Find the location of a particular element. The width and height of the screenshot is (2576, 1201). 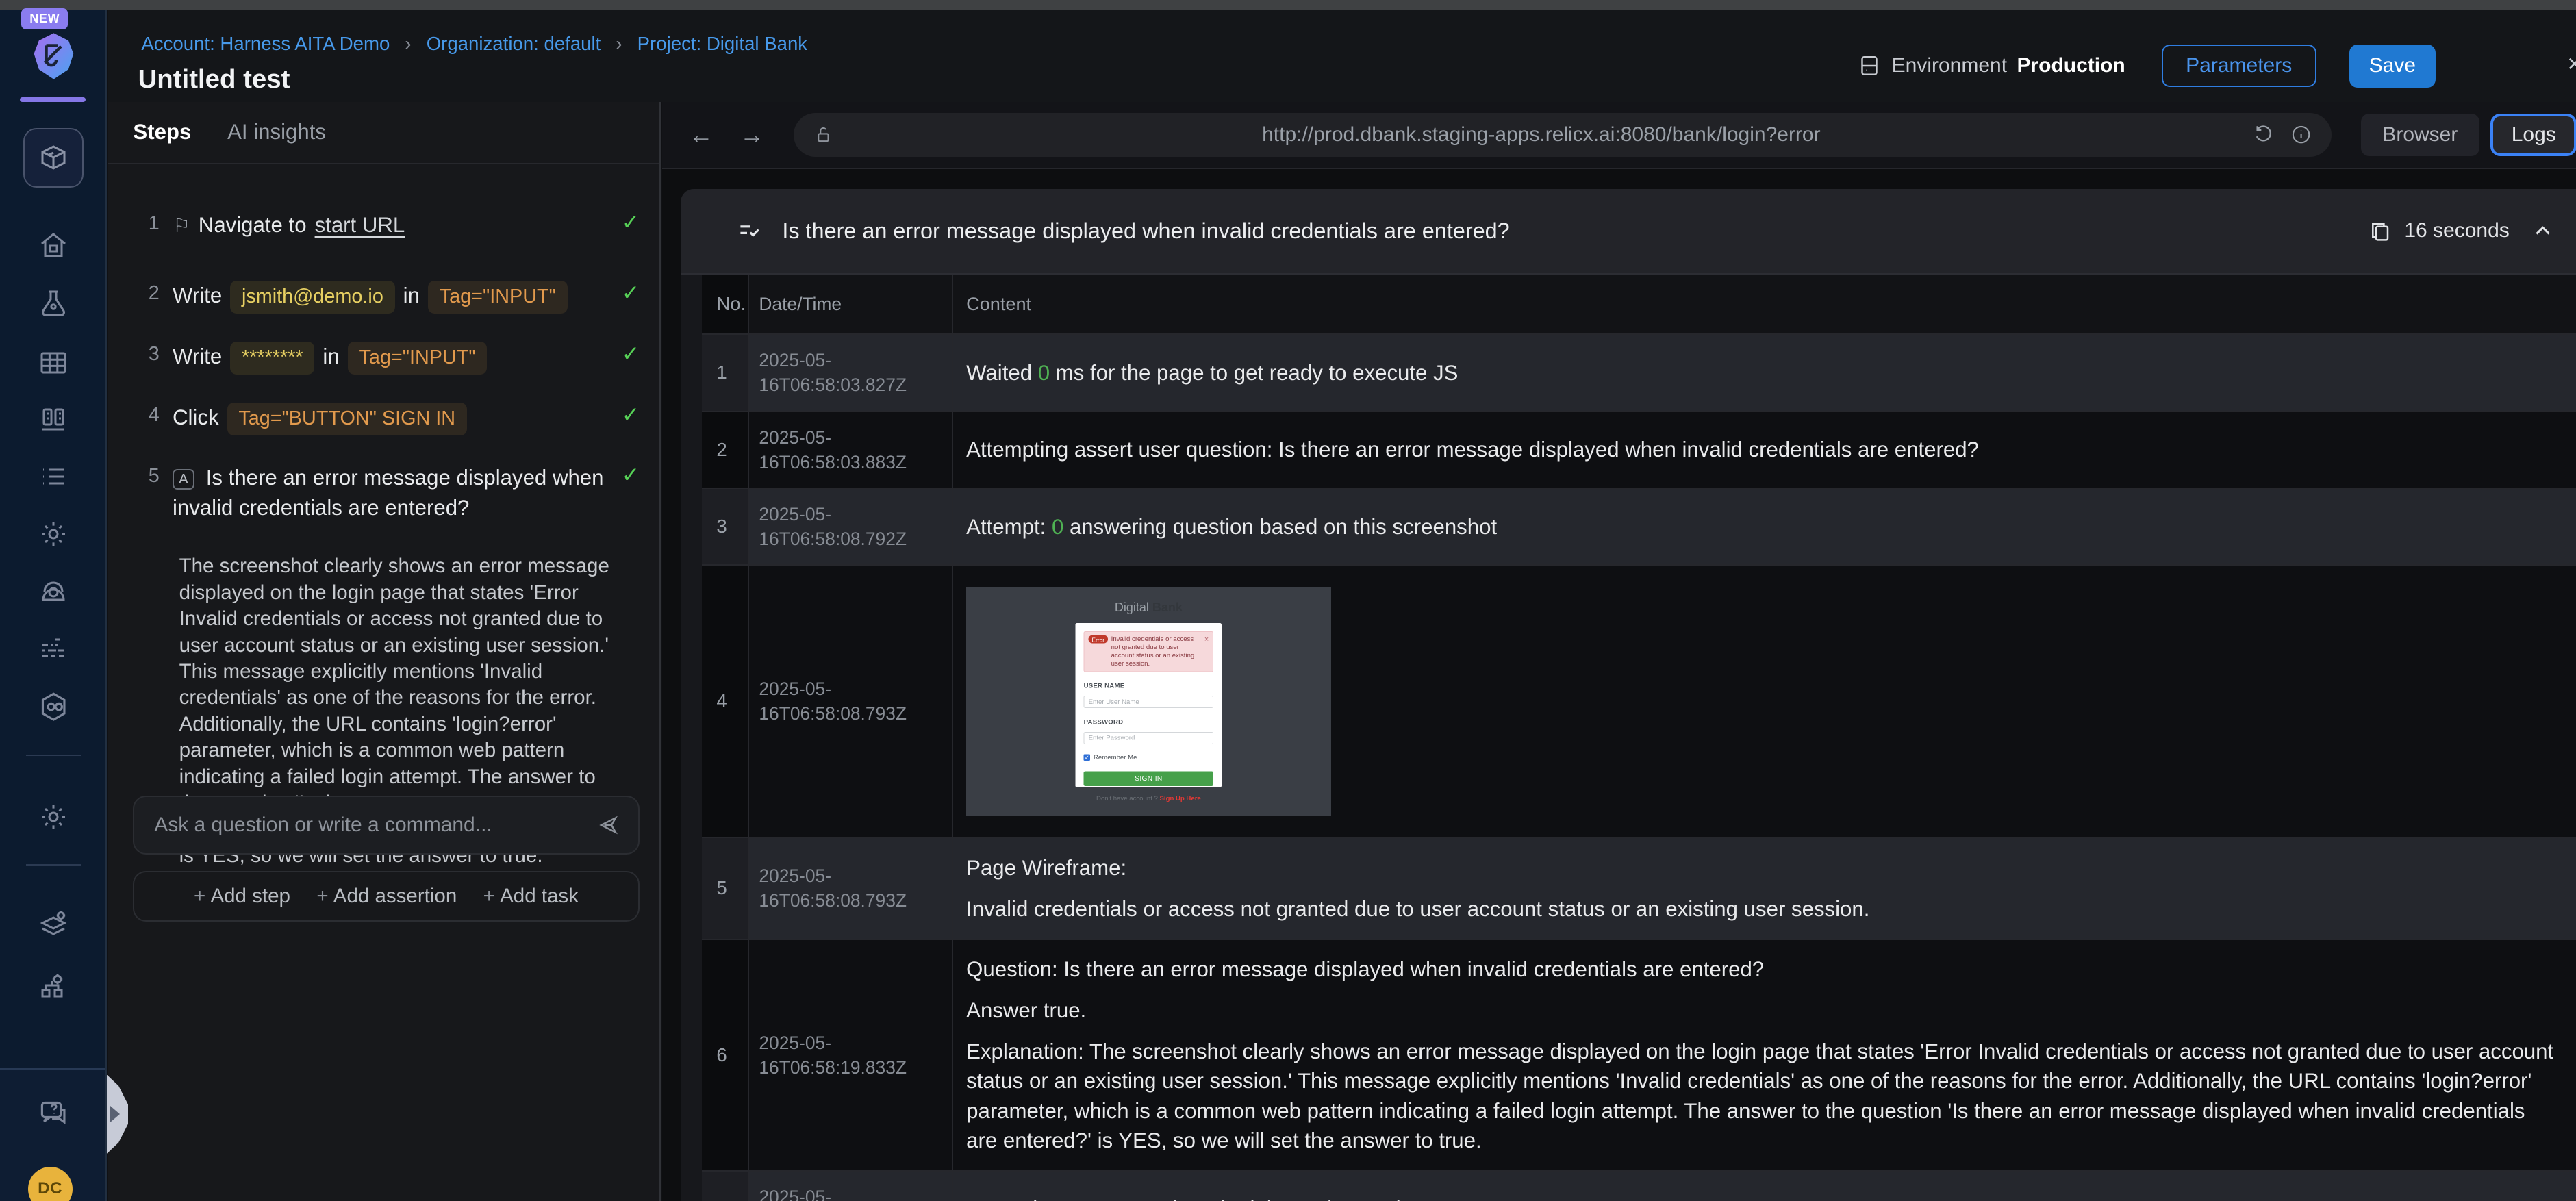

add-assertion-button: + Add assertion is located at coordinates (387, 897).